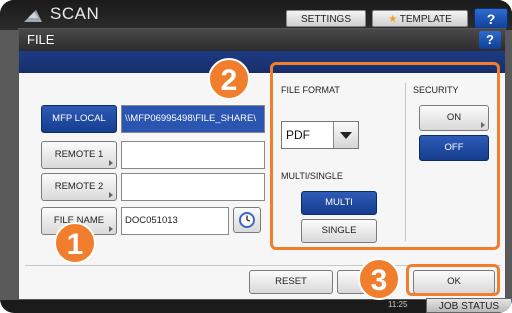 This screenshot has width=512, height=313. What do you see at coordinates (75, 13) in the screenshot?
I see `app-title: SCAN` at bounding box center [75, 13].